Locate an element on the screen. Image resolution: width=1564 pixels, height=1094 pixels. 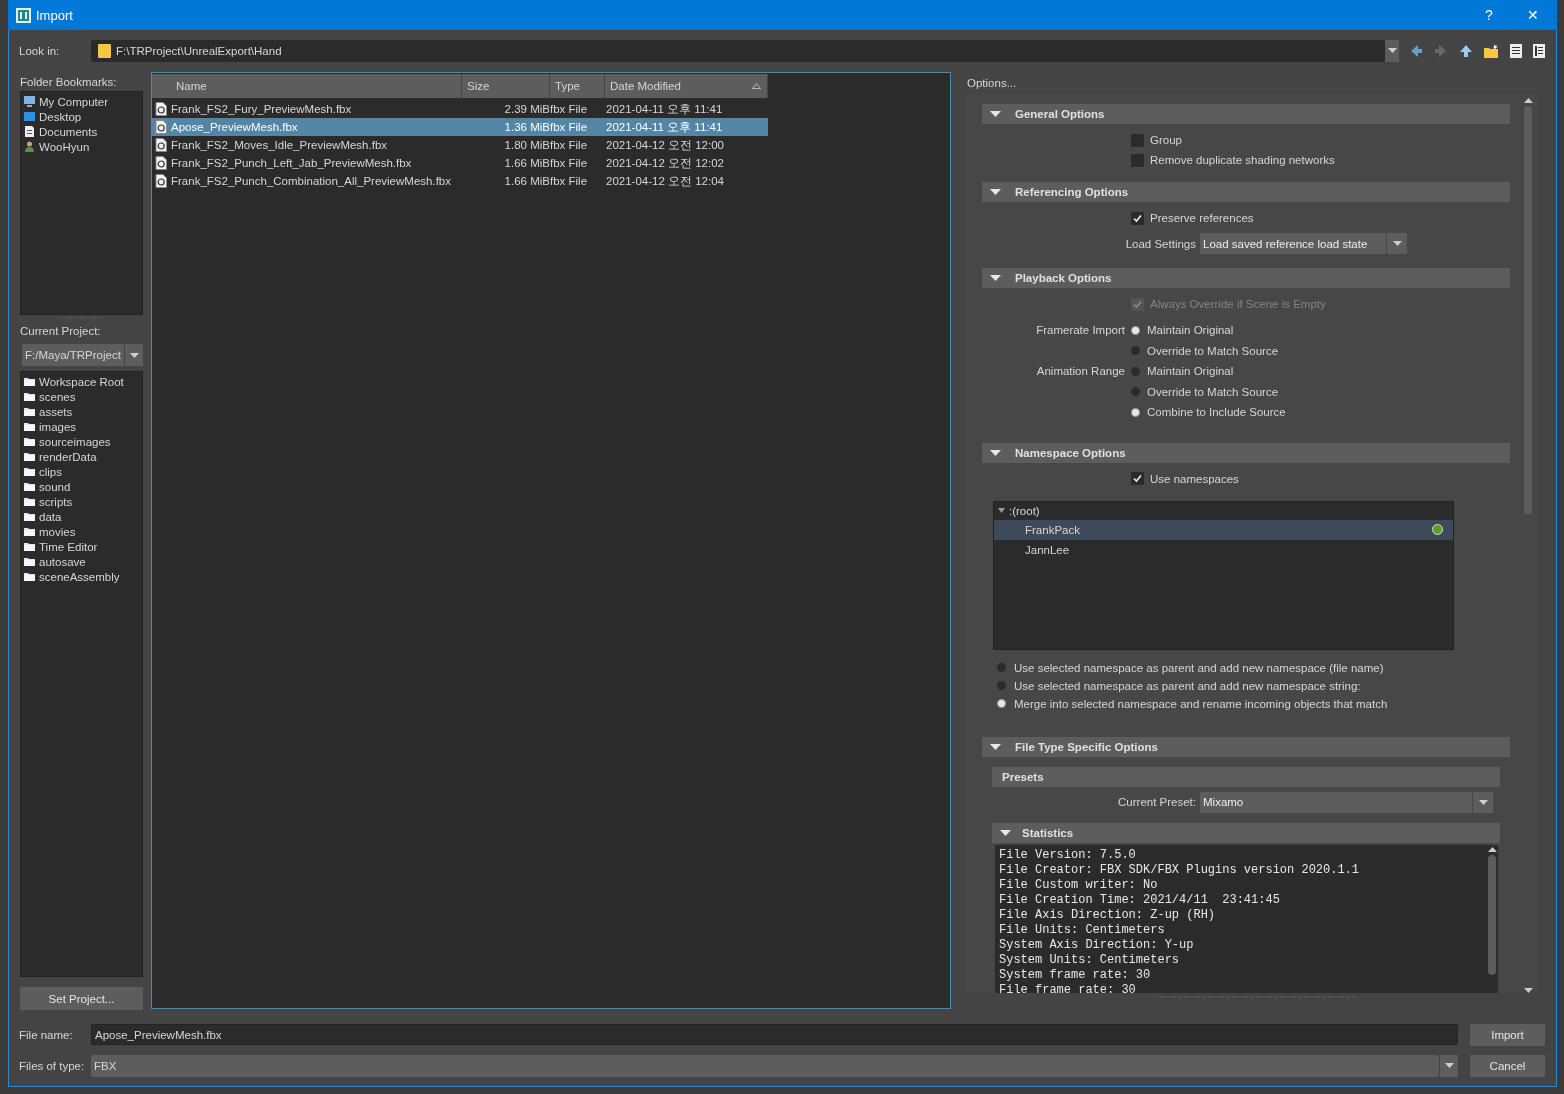
detail-view-icon is located at coordinates (1539, 50).